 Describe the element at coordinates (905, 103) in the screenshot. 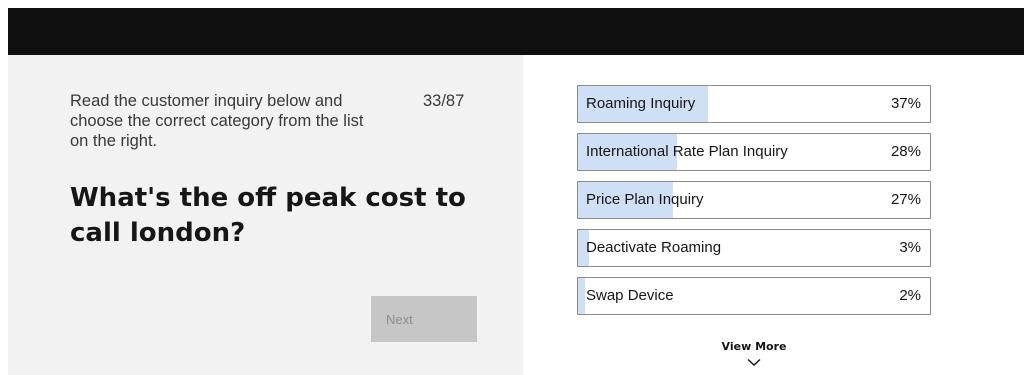

I see `category-percent: 37%` at that location.